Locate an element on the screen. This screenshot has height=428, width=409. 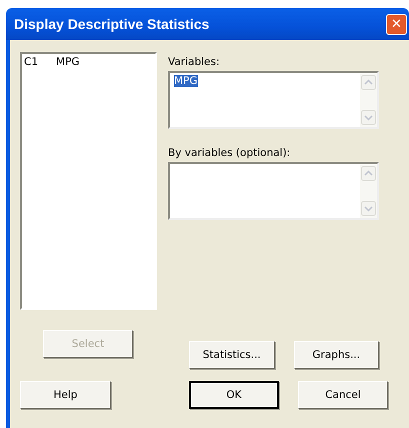
dialog-button: OK is located at coordinates (234, 395).